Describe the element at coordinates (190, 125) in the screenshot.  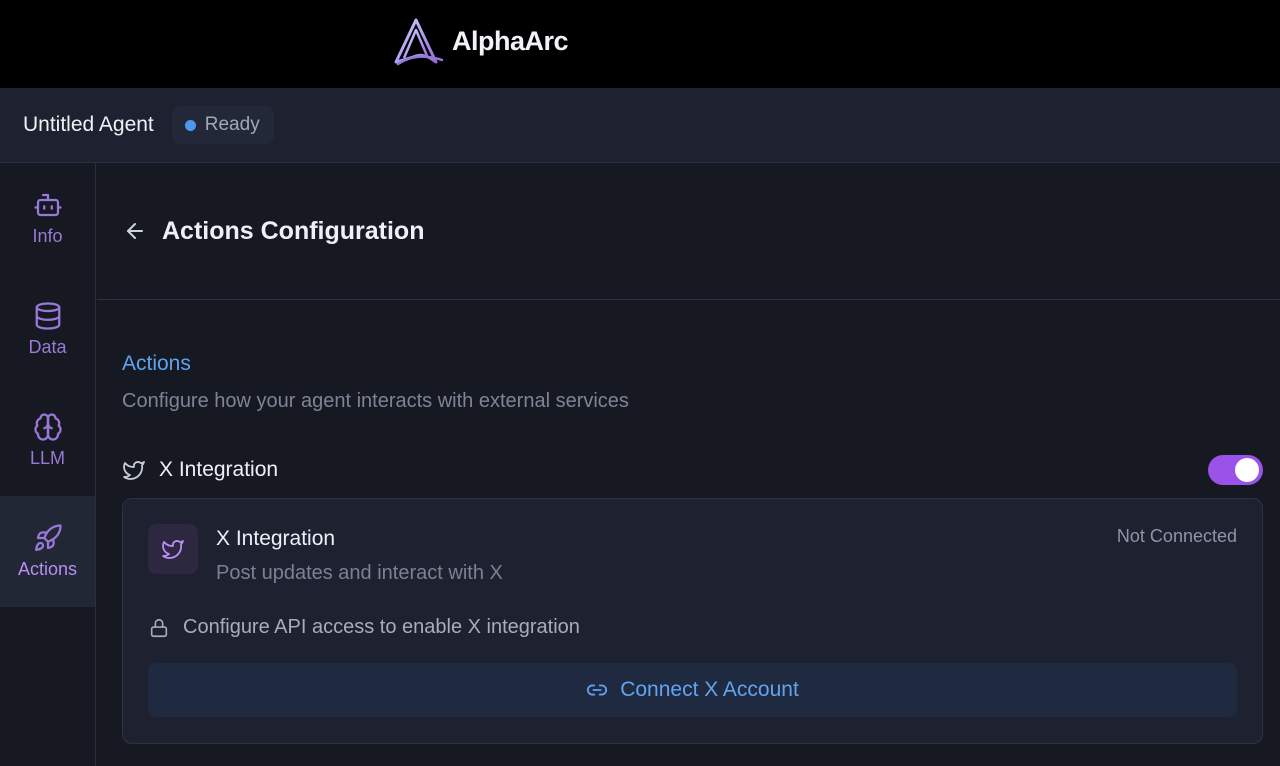
I see `status-dot` at that location.